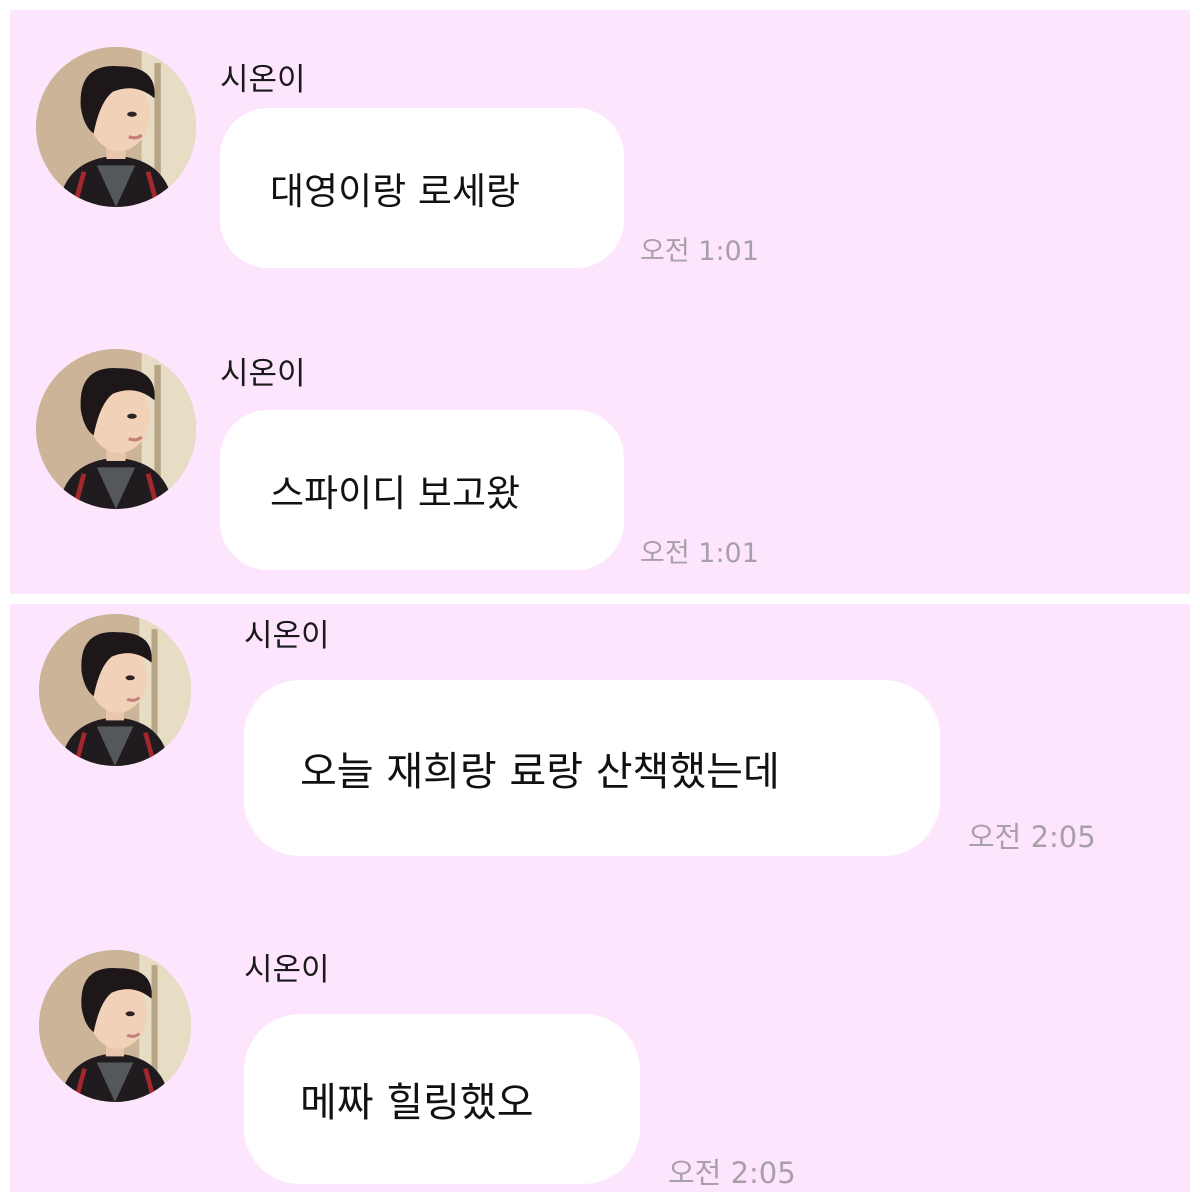 This screenshot has width=1200, height=1200. I want to click on message-text: 대영이랑 로세랑, so click(395, 191).